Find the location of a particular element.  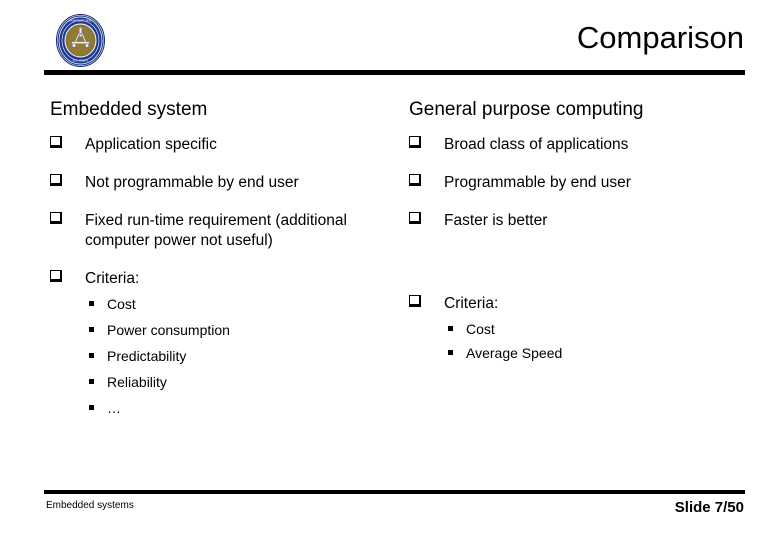

list-item-label: Application specific is located at coordinates (151, 144).